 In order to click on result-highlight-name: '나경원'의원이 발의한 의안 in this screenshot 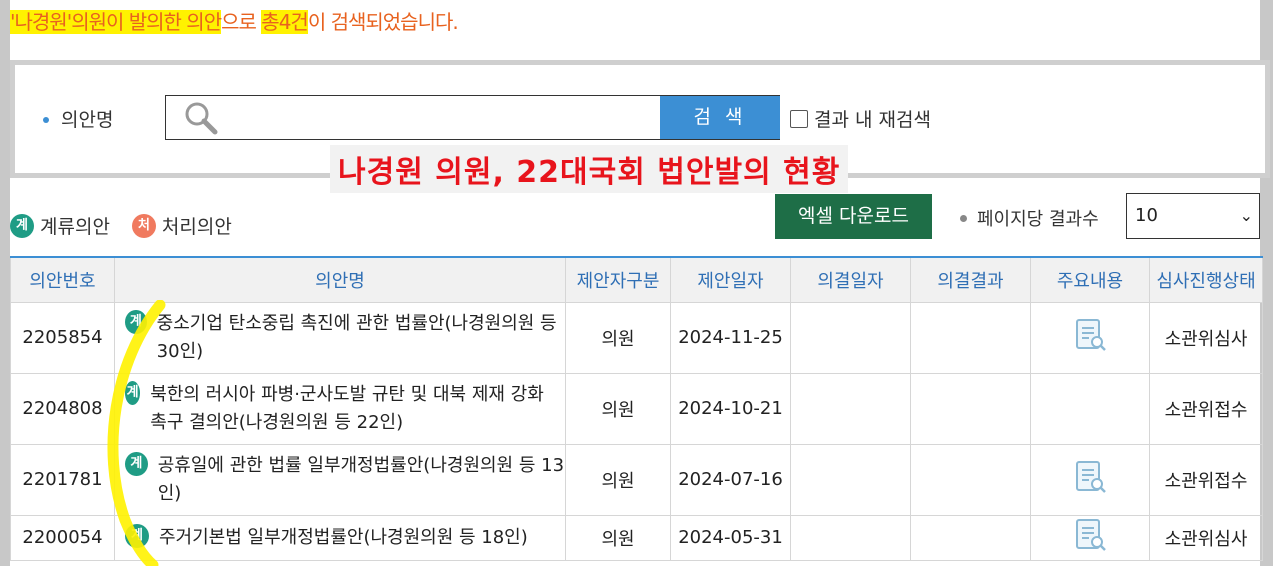, I will do `click(116, 22)`.